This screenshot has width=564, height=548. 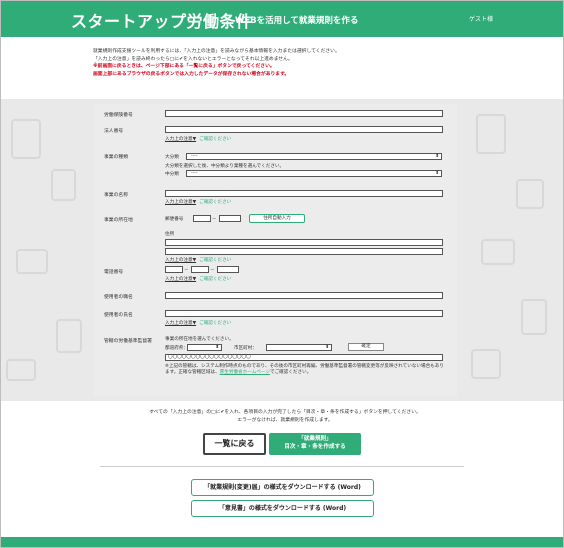 What do you see at coordinates (282, 487) in the screenshot?
I see `download-rules-change-button: 「就業規則(変更)届」の様式をダウンロードする (Word)` at bounding box center [282, 487].